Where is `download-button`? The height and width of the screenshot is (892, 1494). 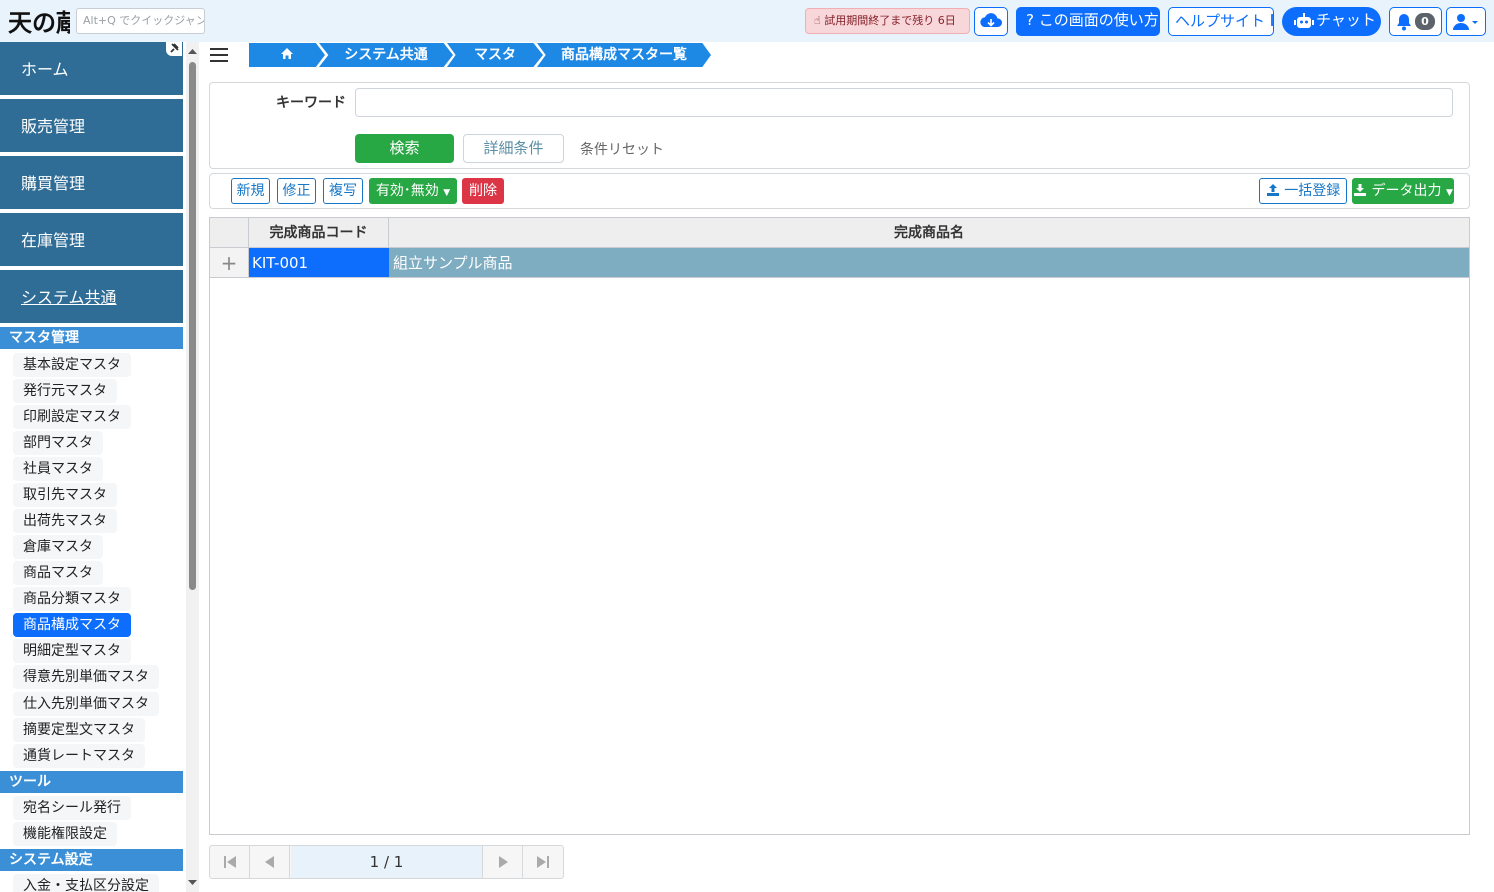 download-button is located at coordinates (991, 21).